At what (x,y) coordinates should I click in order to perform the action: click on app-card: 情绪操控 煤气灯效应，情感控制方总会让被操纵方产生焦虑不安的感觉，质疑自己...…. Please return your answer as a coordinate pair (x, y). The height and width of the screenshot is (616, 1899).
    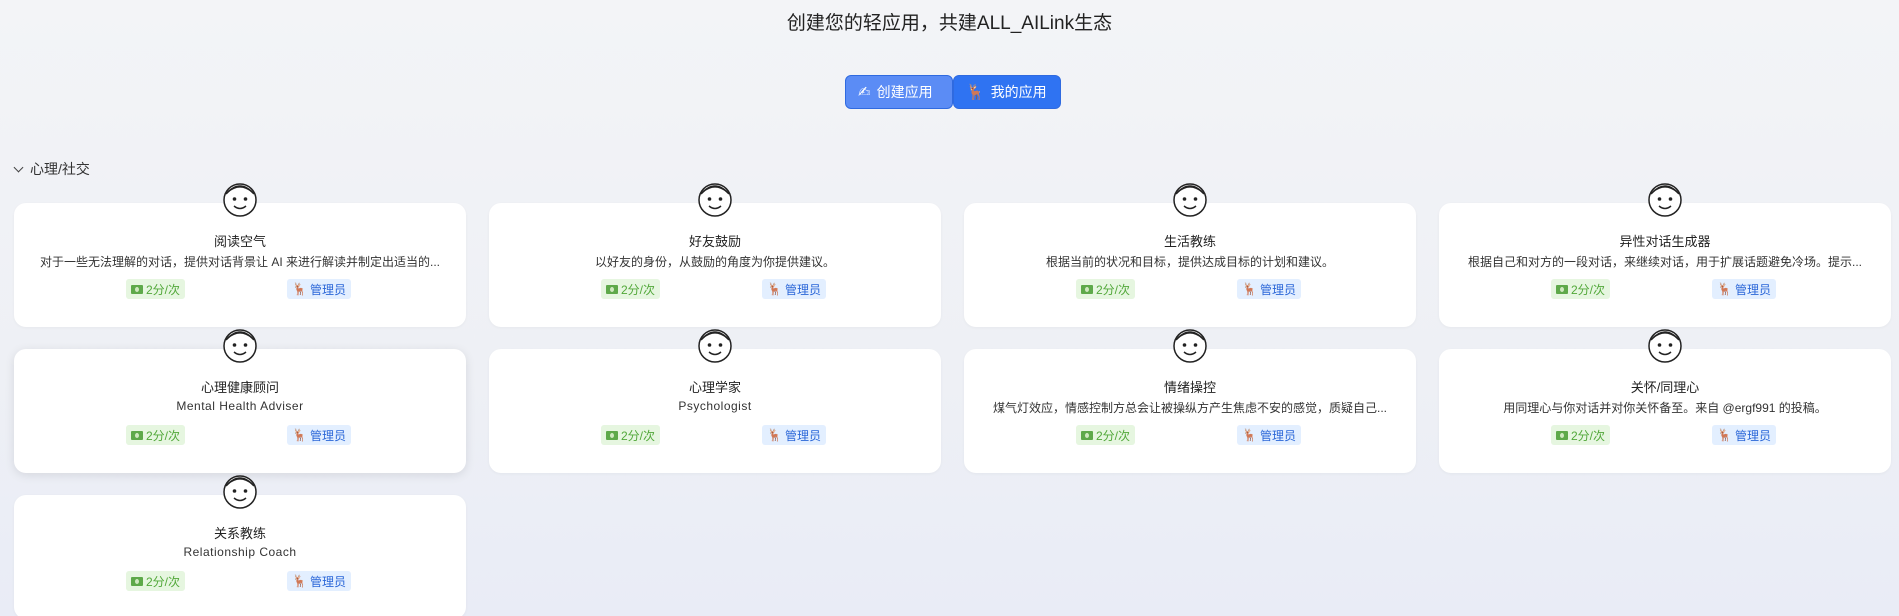
    Looking at the image, I should click on (1190, 398).